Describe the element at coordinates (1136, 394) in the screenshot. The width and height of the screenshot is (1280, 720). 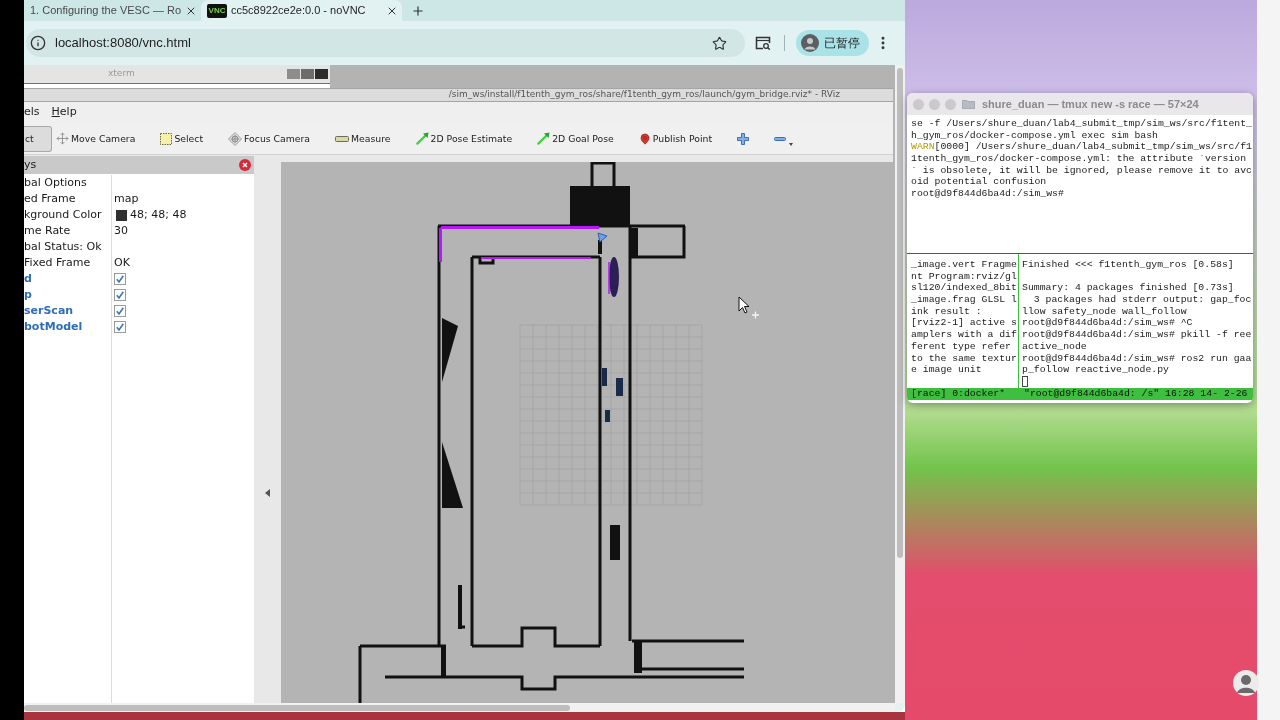
I see `status-info-text: "root@d9f844d6ba4d: /s" 16:28 14- 2-26` at that location.